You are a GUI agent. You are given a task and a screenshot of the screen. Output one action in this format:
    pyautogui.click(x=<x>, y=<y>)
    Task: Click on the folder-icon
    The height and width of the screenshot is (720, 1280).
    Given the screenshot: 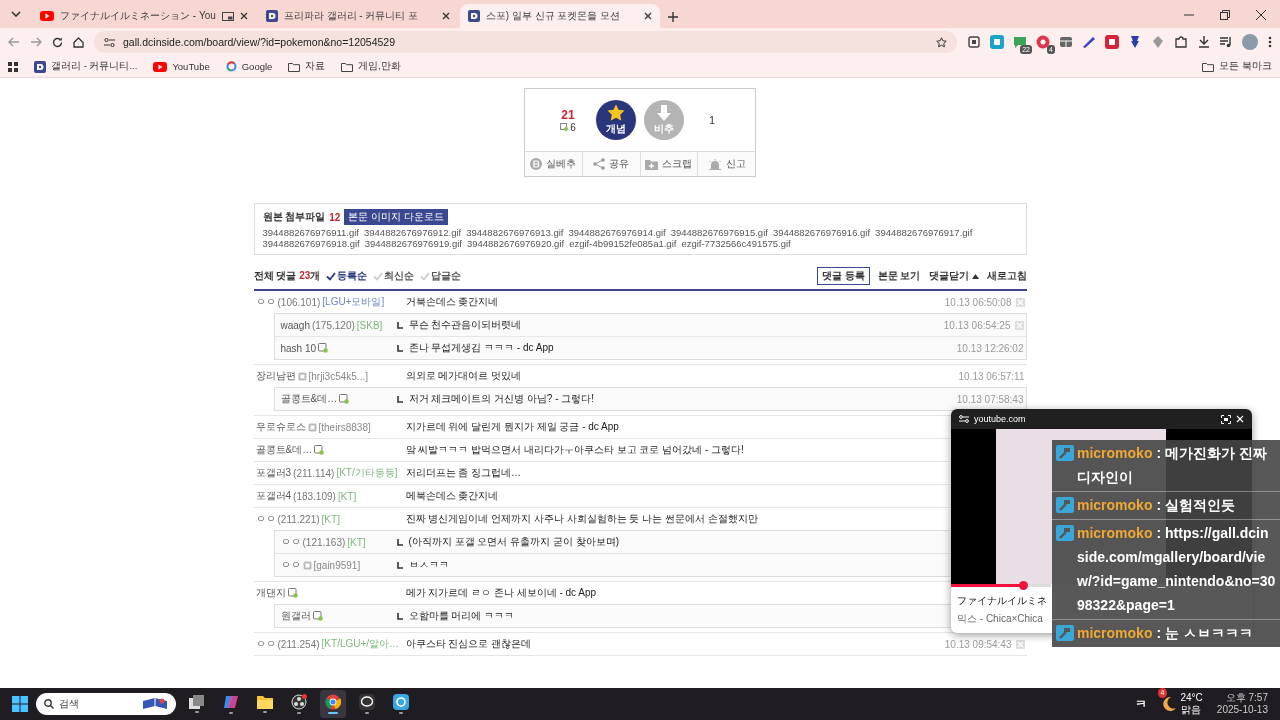 What is the action you would take?
    pyautogui.click(x=1208, y=66)
    